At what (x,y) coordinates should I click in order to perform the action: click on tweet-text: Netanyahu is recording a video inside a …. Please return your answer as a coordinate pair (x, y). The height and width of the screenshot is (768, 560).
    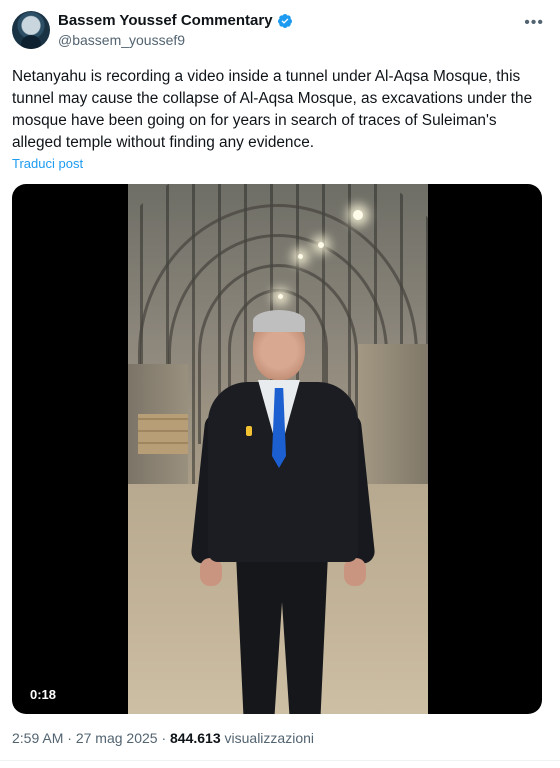
    Looking at the image, I should click on (272, 109).